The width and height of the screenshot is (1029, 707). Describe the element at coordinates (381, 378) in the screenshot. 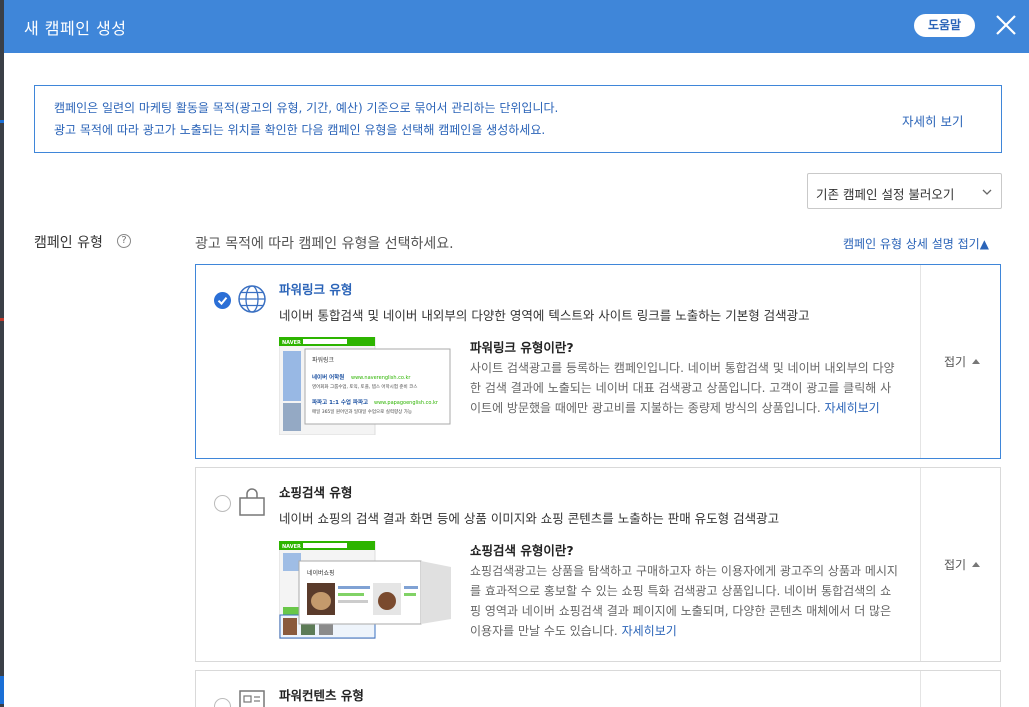

I see `thumb-ad-url: www.naverenglish.co.kr` at that location.